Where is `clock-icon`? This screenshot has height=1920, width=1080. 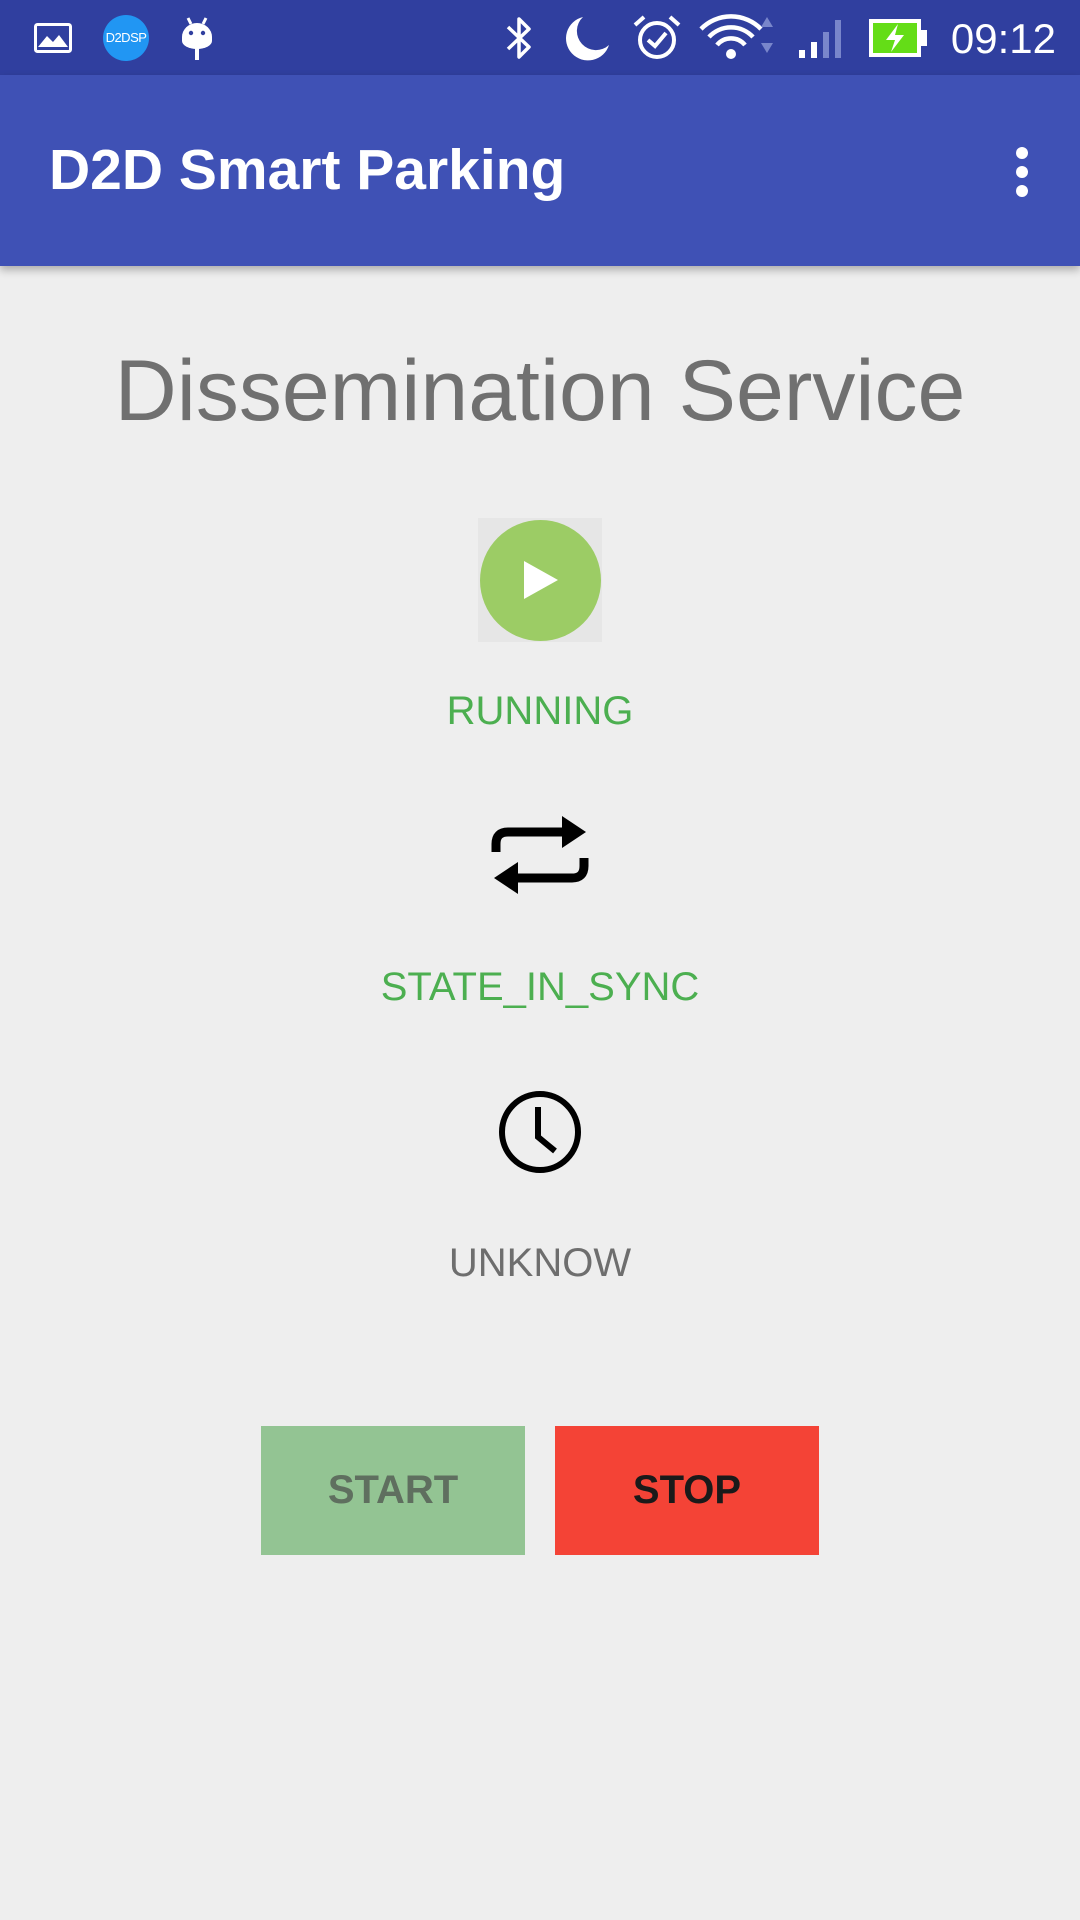 clock-icon is located at coordinates (540, 1134).